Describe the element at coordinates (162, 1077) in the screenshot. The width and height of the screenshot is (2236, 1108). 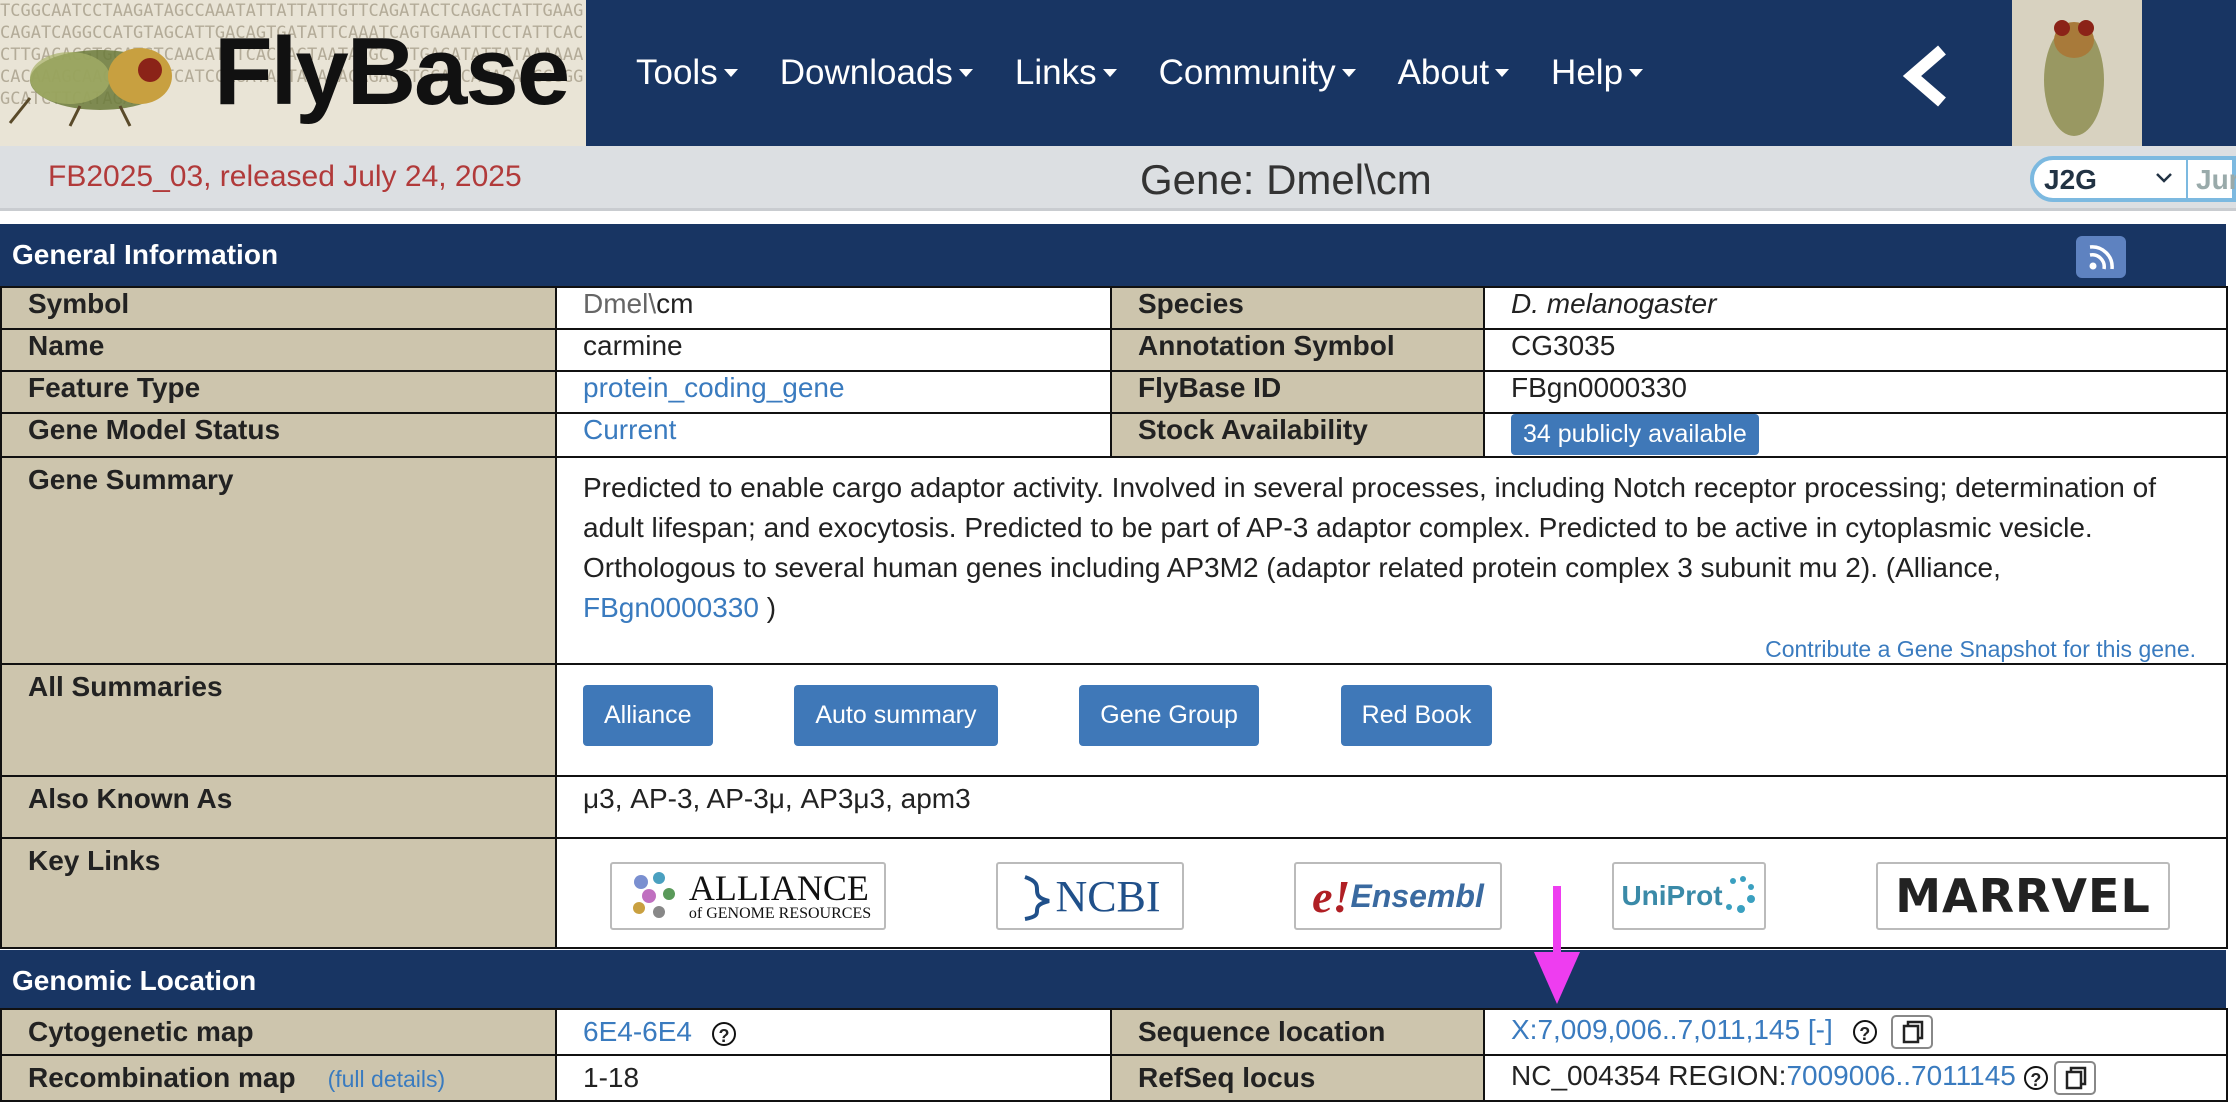
I see `recombination-map-label: Recombination map` at that location.